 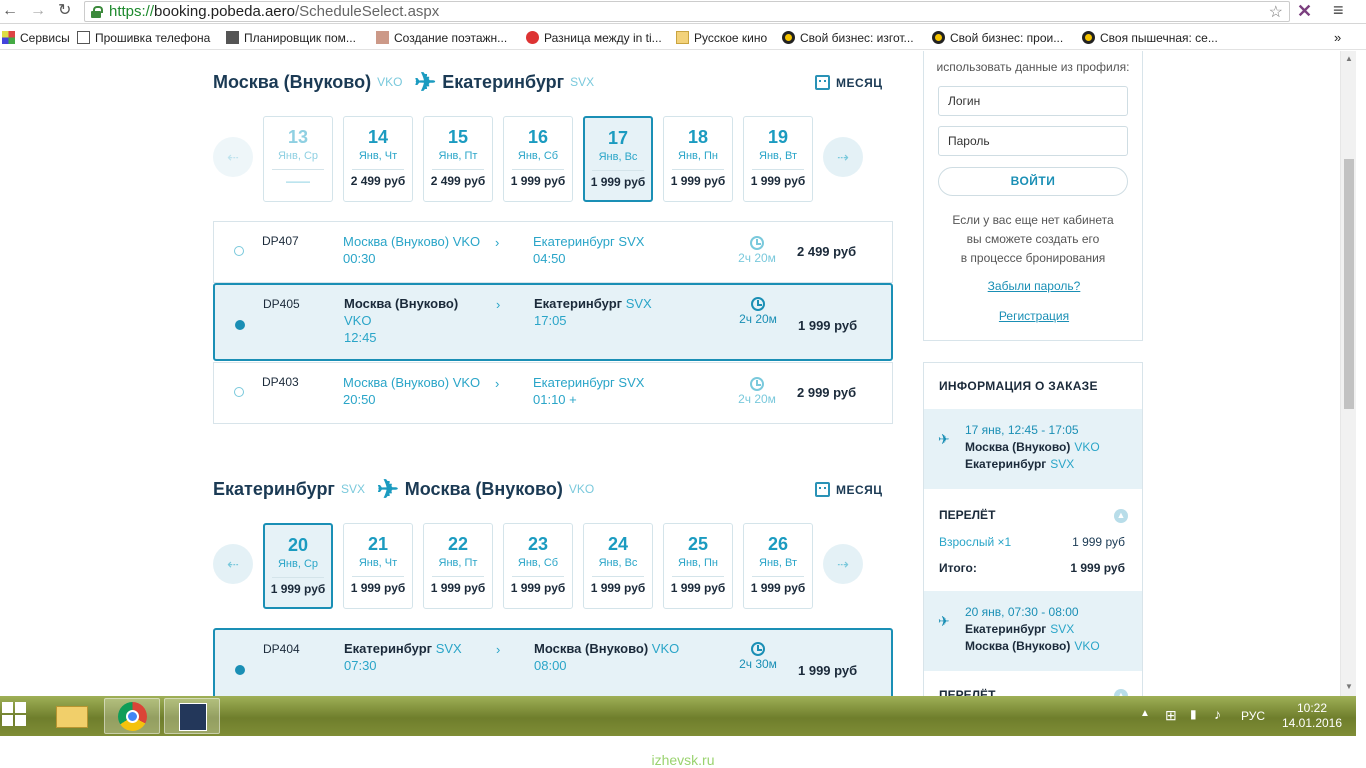 I want to click on bookmarks-more-button: », so click(x=1337, y=38).